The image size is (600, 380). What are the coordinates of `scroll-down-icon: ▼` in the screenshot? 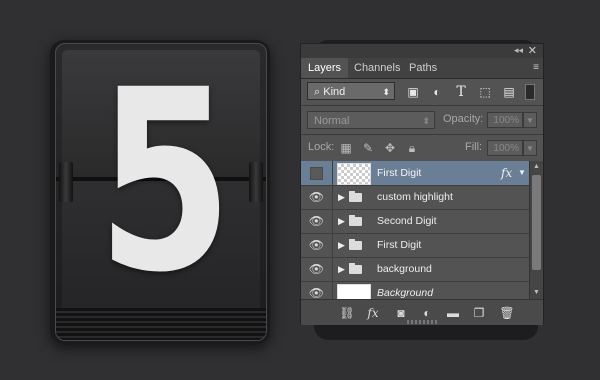 It's located at (536, 293).